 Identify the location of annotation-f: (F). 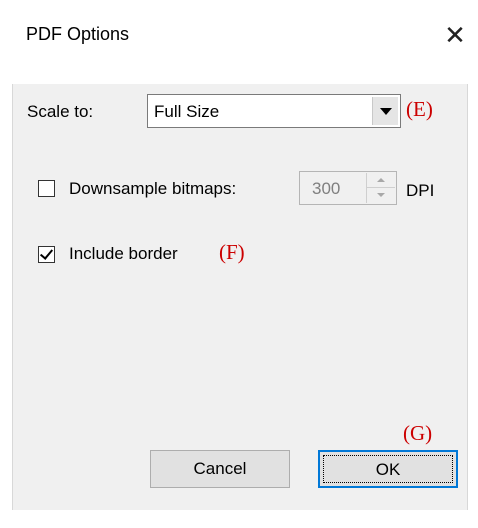
(232, 252).